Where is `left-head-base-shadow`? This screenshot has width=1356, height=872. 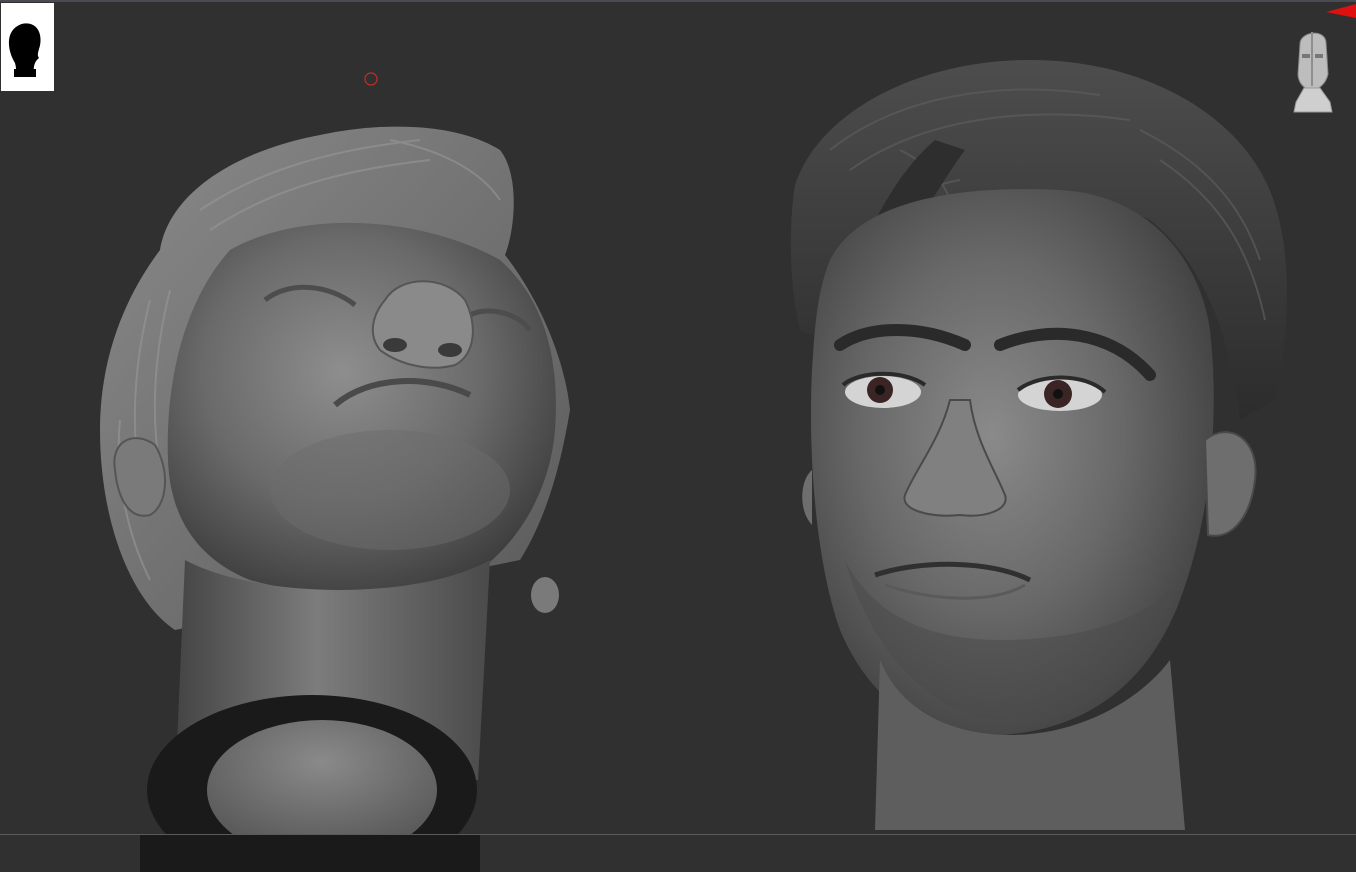
left-head-base-shadow is located at coordinates (310, 853).